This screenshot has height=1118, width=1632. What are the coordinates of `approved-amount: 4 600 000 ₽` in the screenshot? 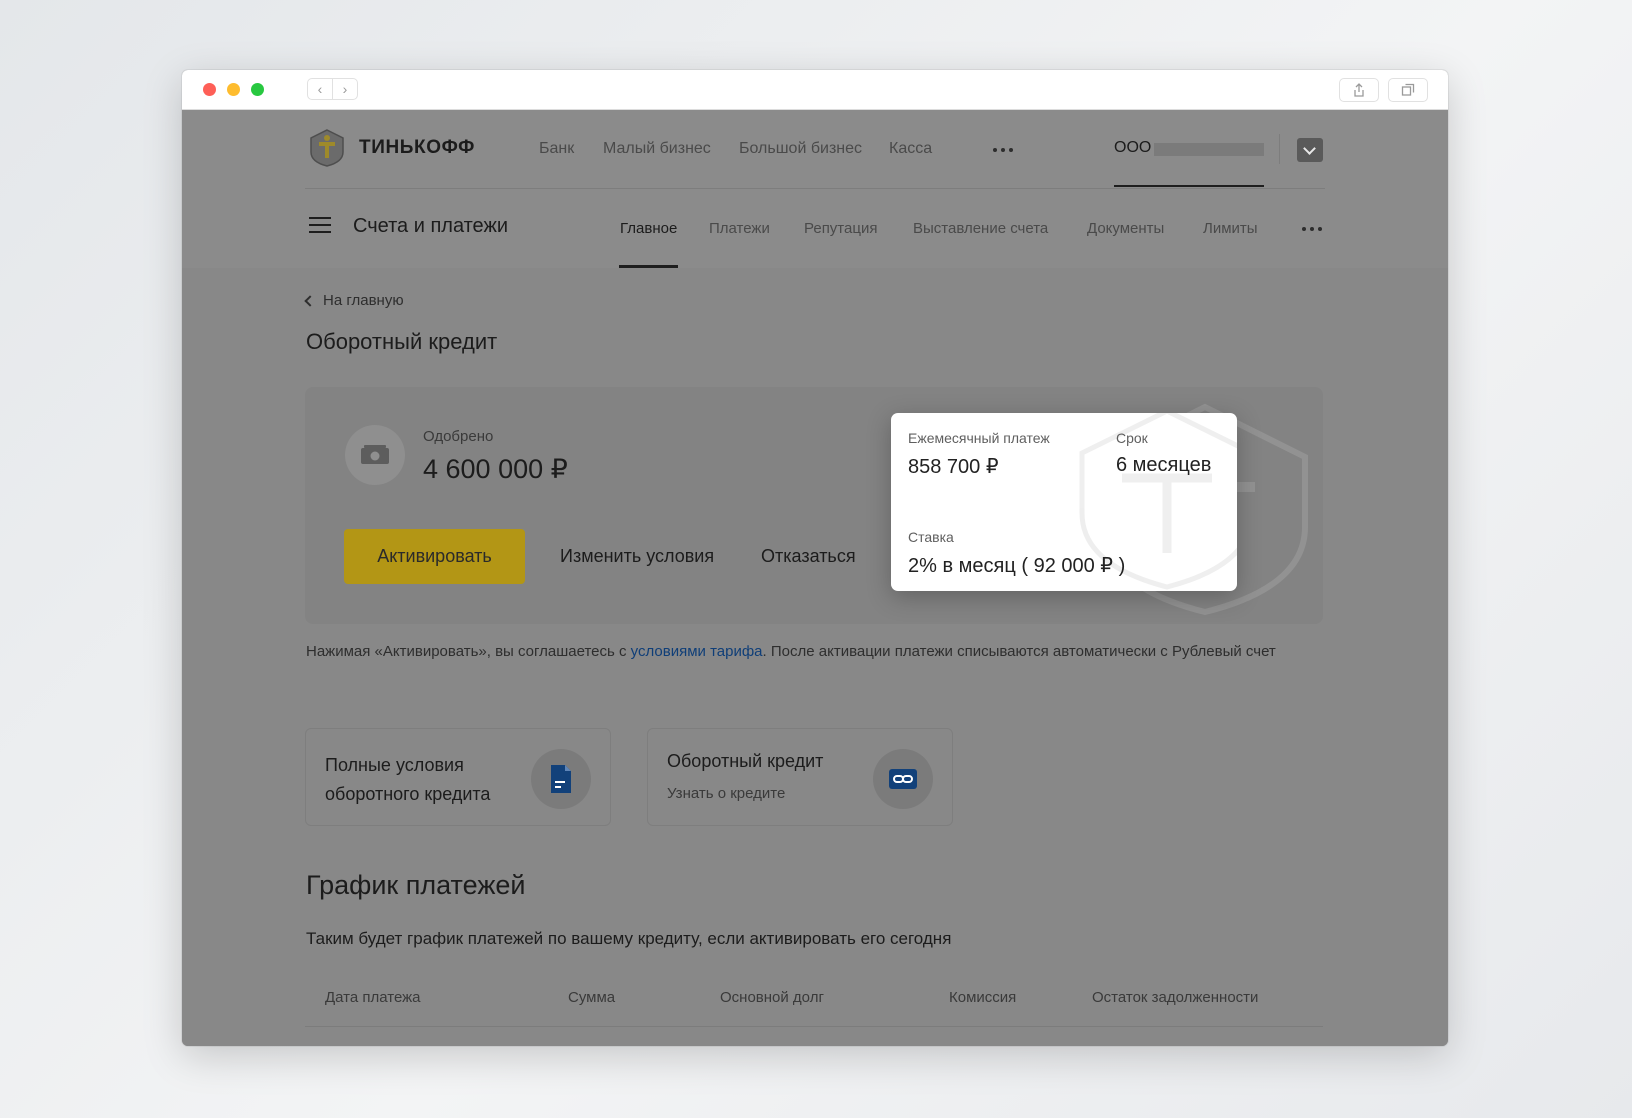 It's located at (495, 469).